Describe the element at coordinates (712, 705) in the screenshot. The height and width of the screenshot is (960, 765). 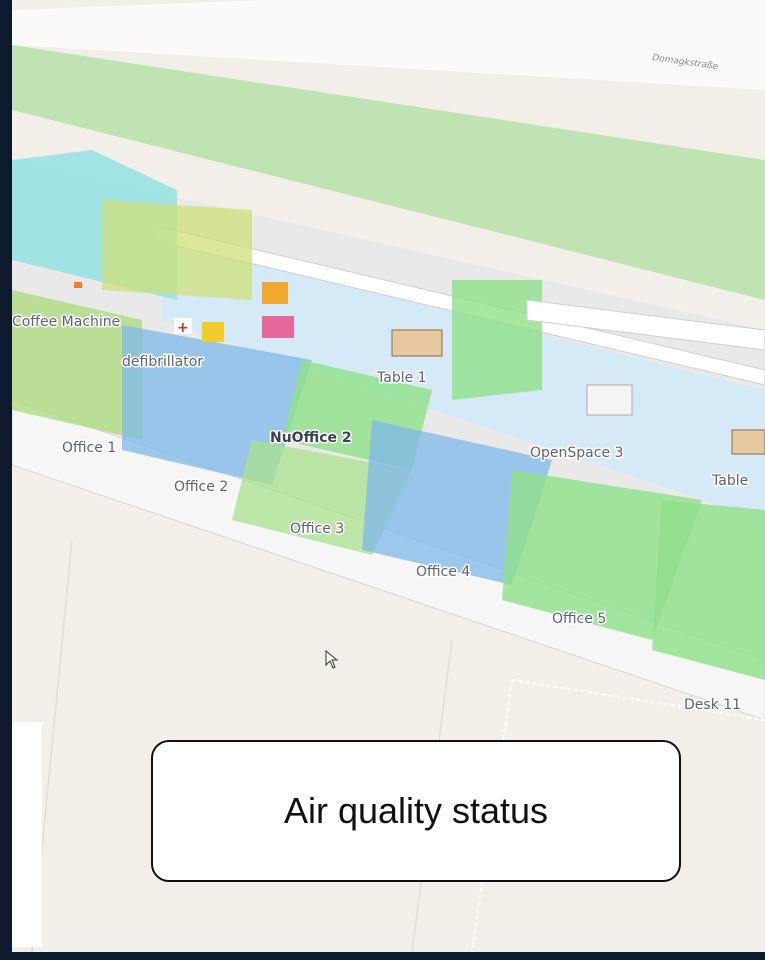
I see `label-desk-11: Desk 11` at that location.